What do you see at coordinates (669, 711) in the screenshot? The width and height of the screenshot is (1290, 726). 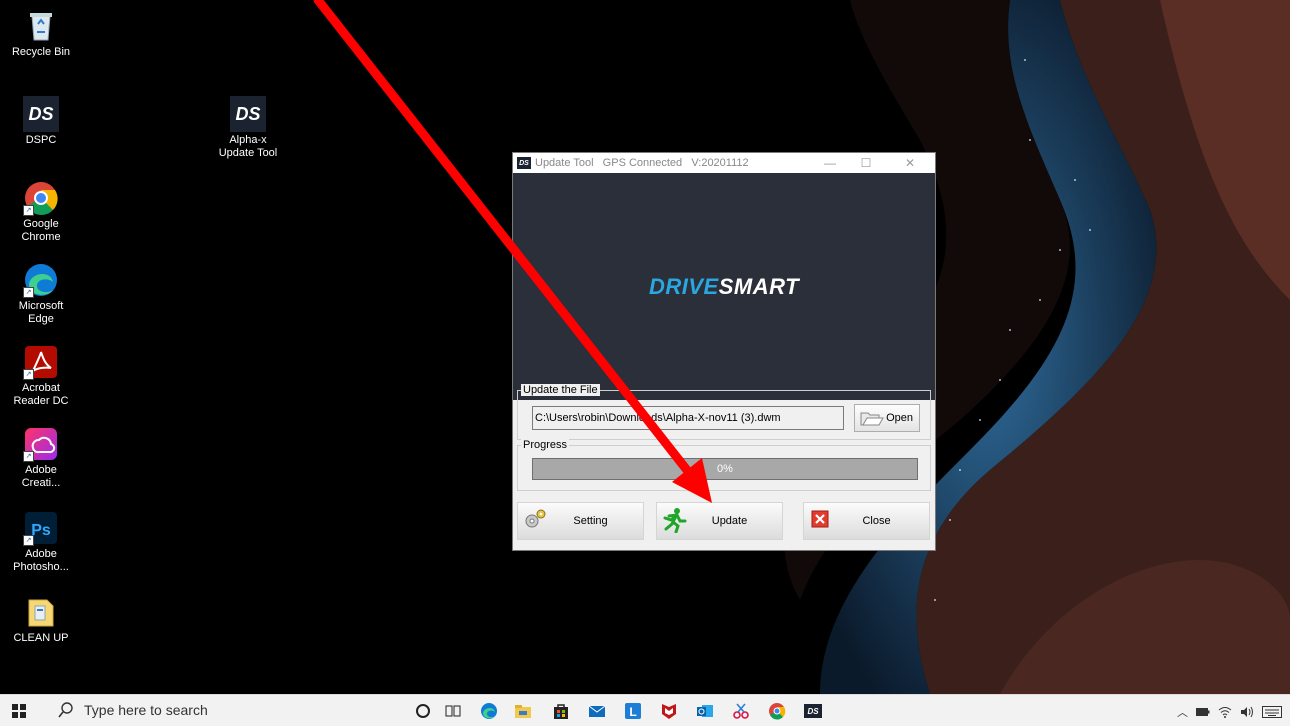 I see `mcafee-icon` at bounding box center [669, 711].